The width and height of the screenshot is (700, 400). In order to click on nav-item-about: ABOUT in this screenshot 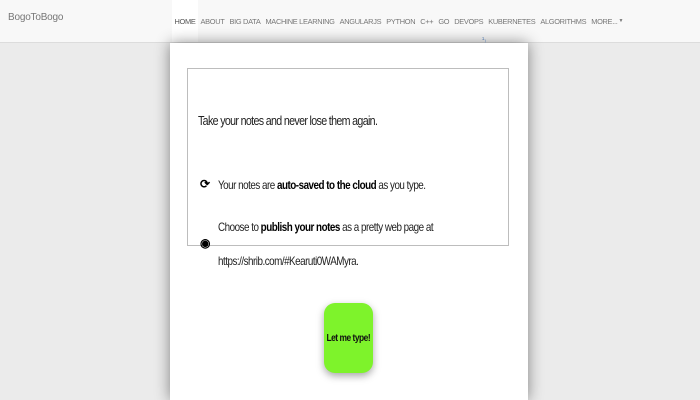, I will do `click(212, 21)`.